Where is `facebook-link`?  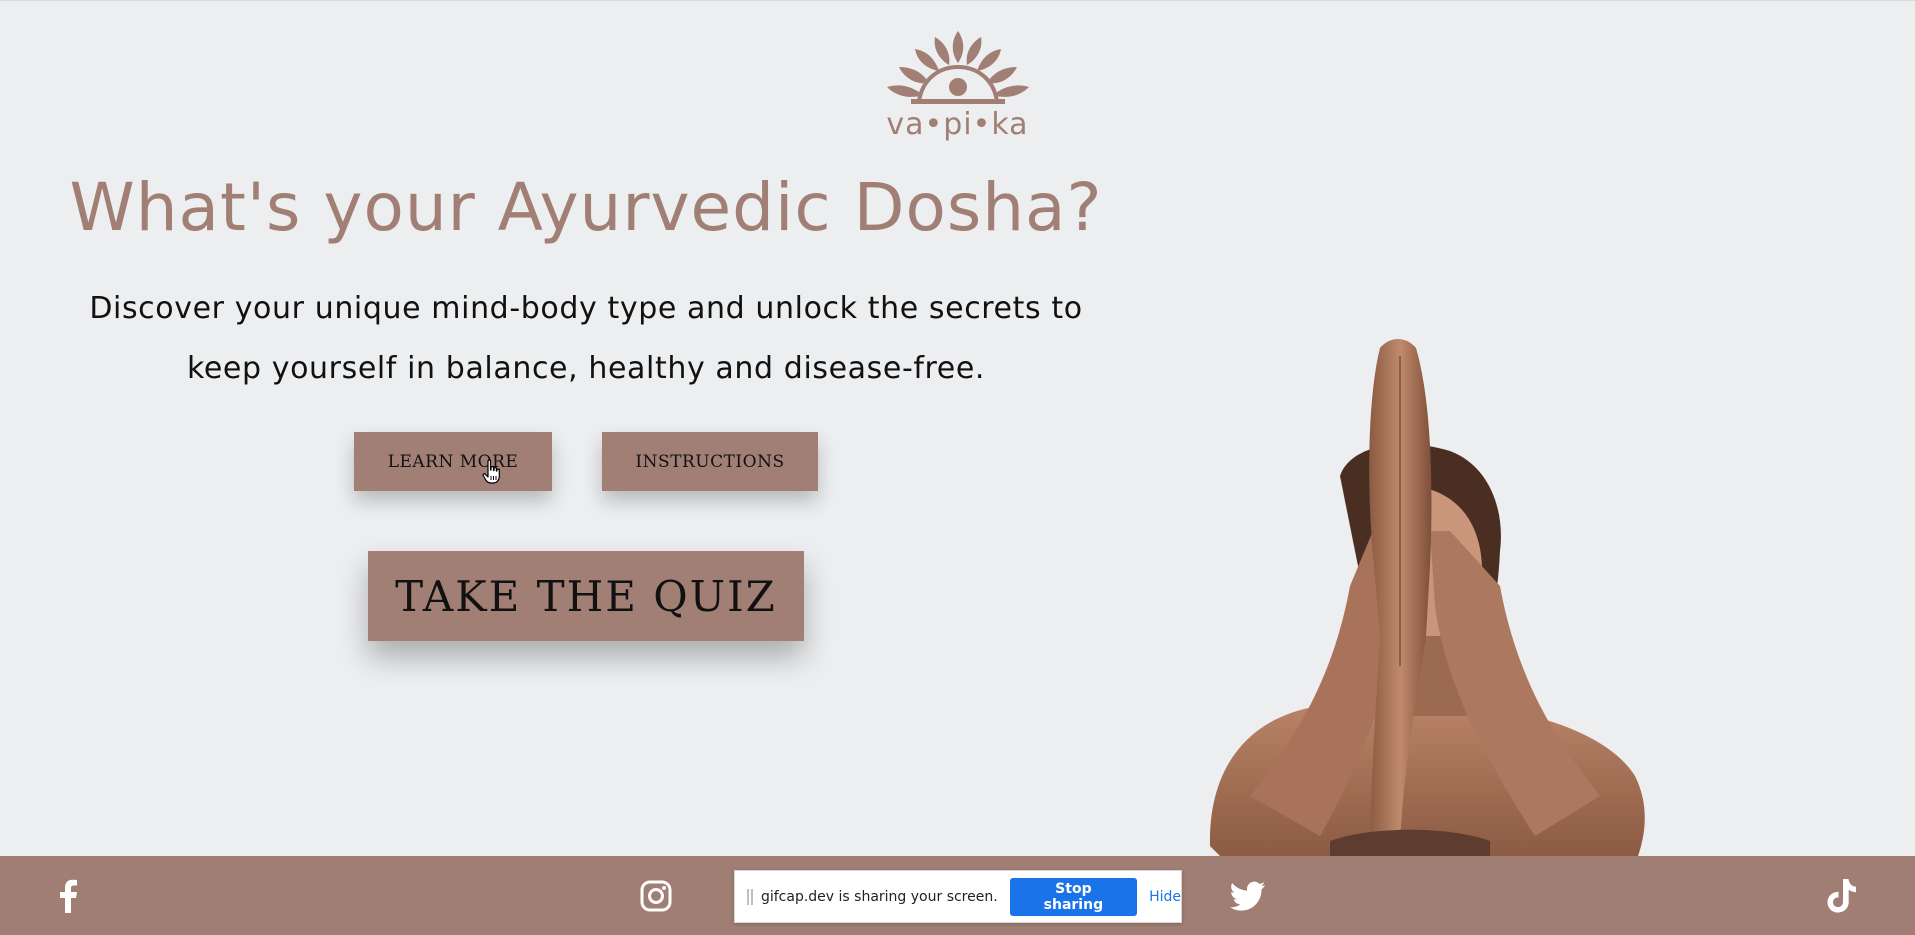 facebook-link is located at coordinates (68, 896).